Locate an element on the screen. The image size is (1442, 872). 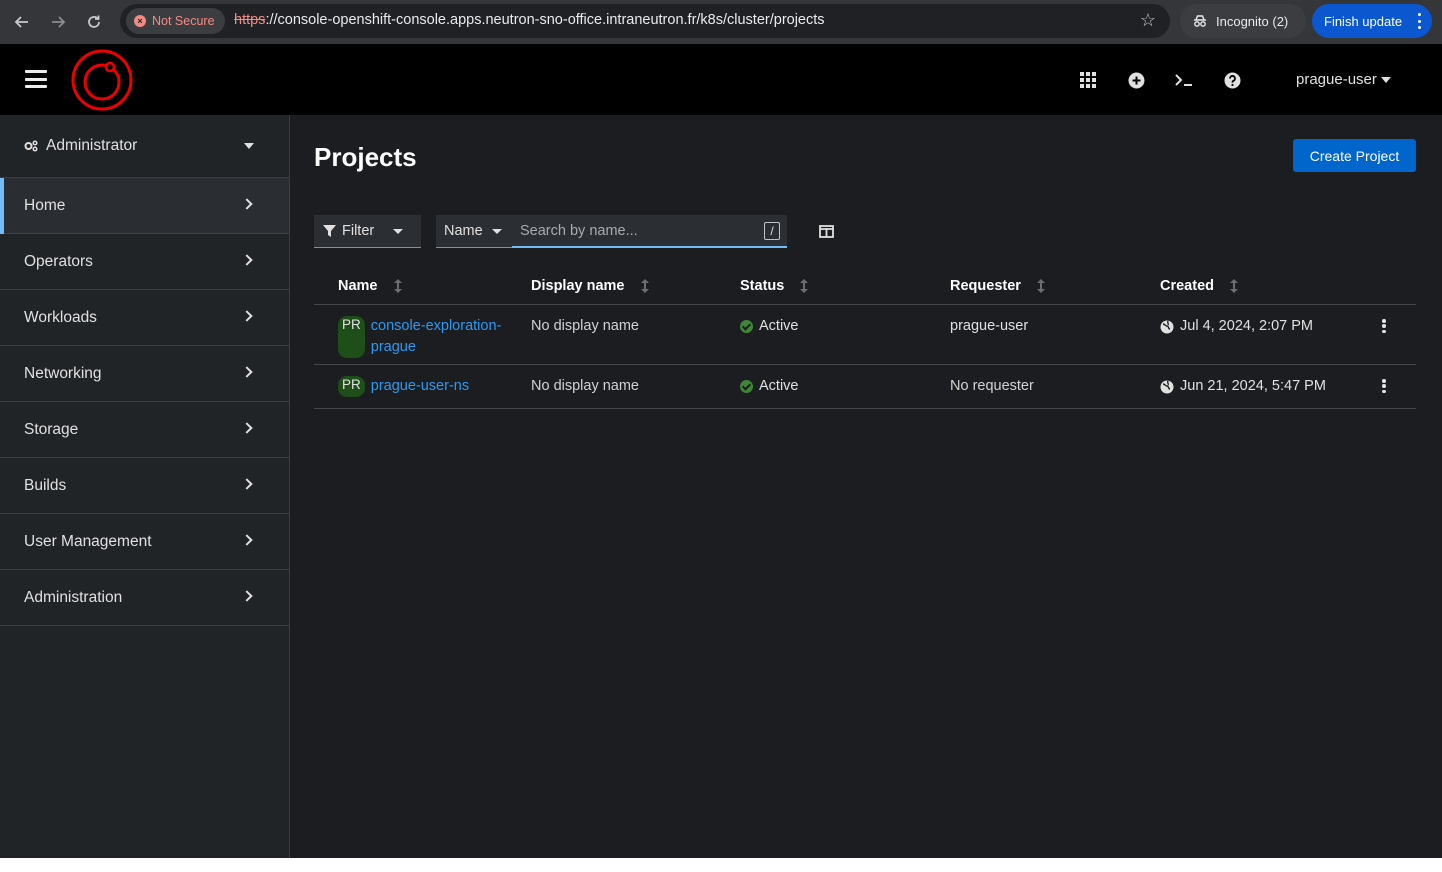
project-name-cell: PR prague-user-ns is located at coordinates (428, 386).